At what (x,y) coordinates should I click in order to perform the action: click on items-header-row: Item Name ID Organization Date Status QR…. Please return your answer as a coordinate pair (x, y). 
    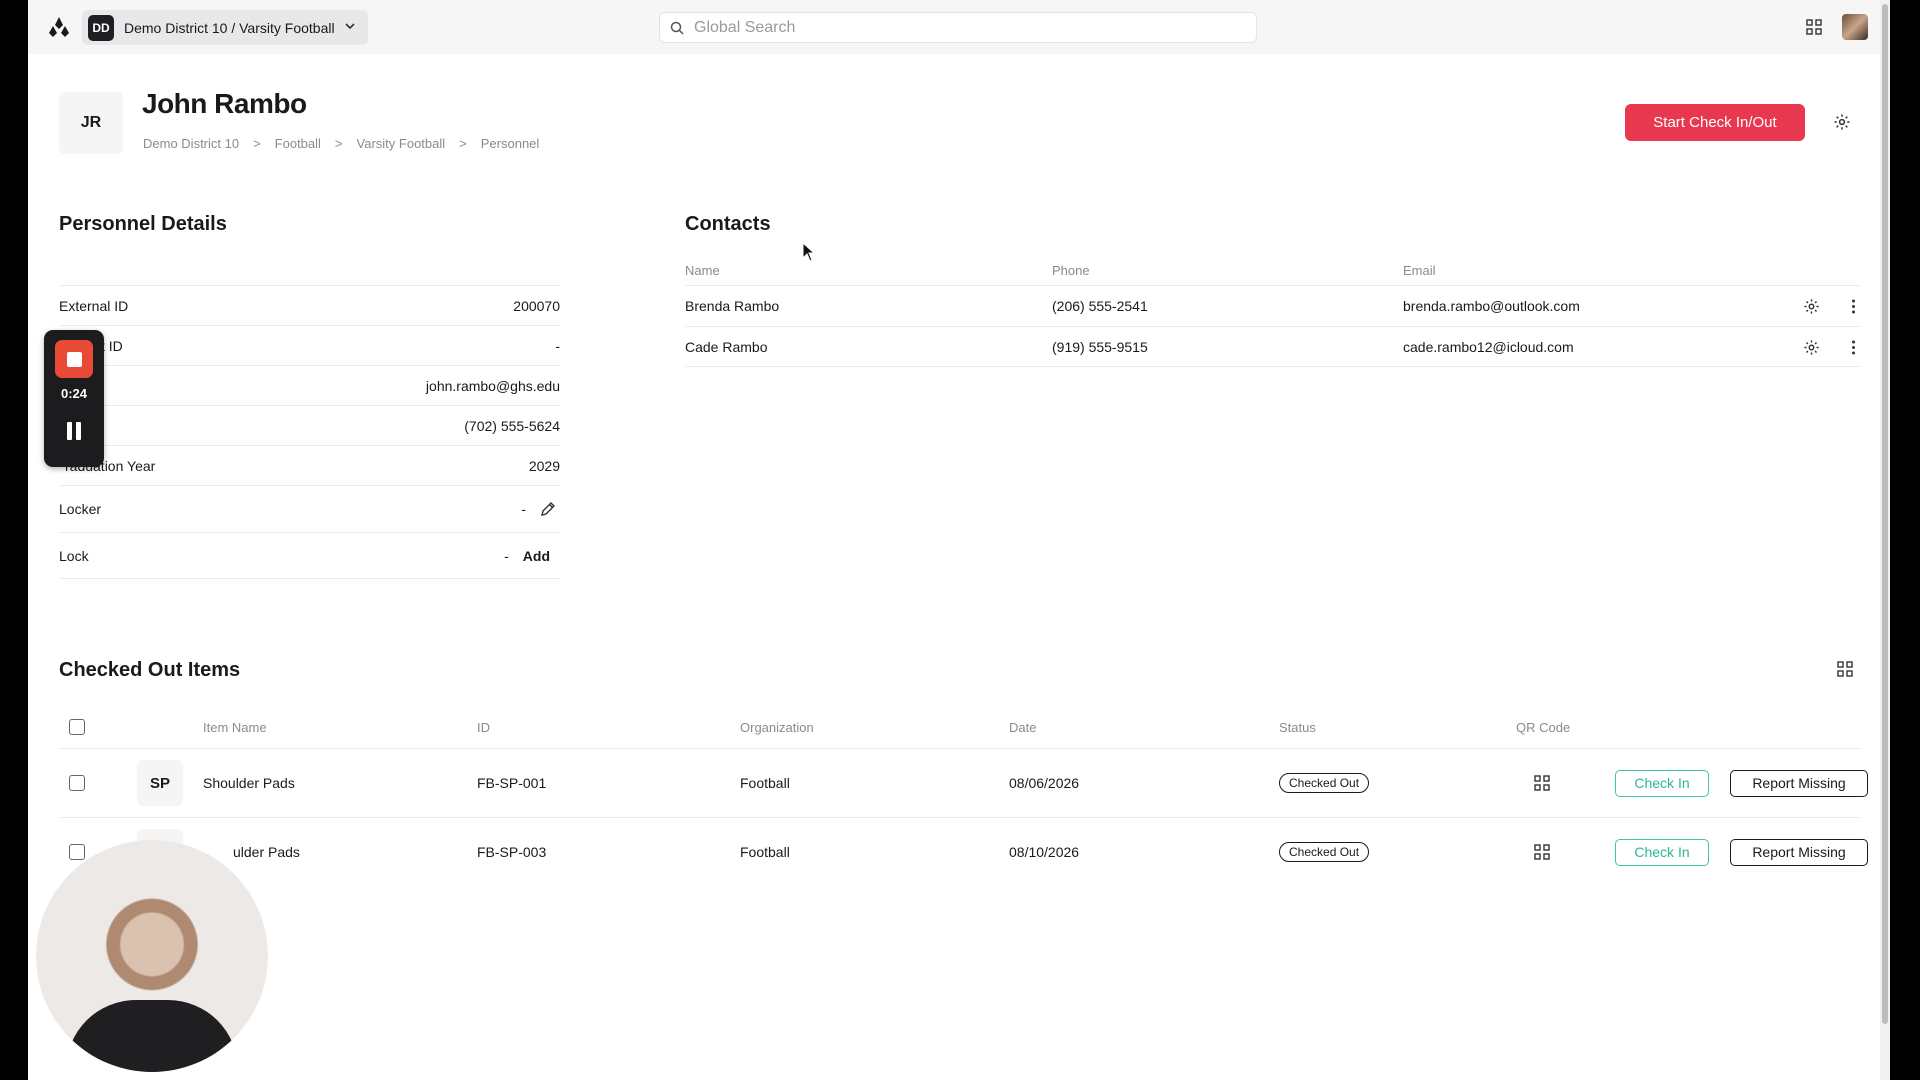
    Looking at the image, I should click on (960, 727).